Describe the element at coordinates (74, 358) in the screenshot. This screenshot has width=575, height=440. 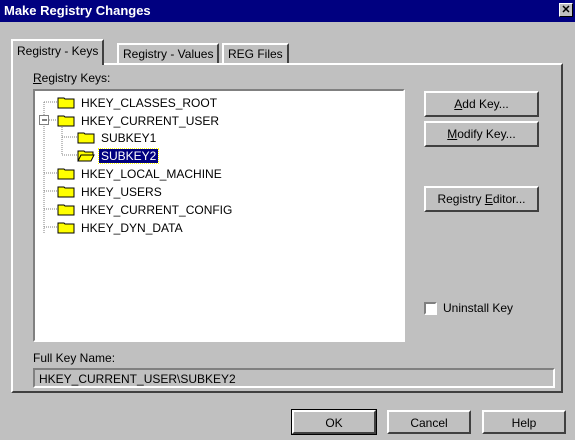
I see `full-key-name-label: Full Key Name:` at that location.